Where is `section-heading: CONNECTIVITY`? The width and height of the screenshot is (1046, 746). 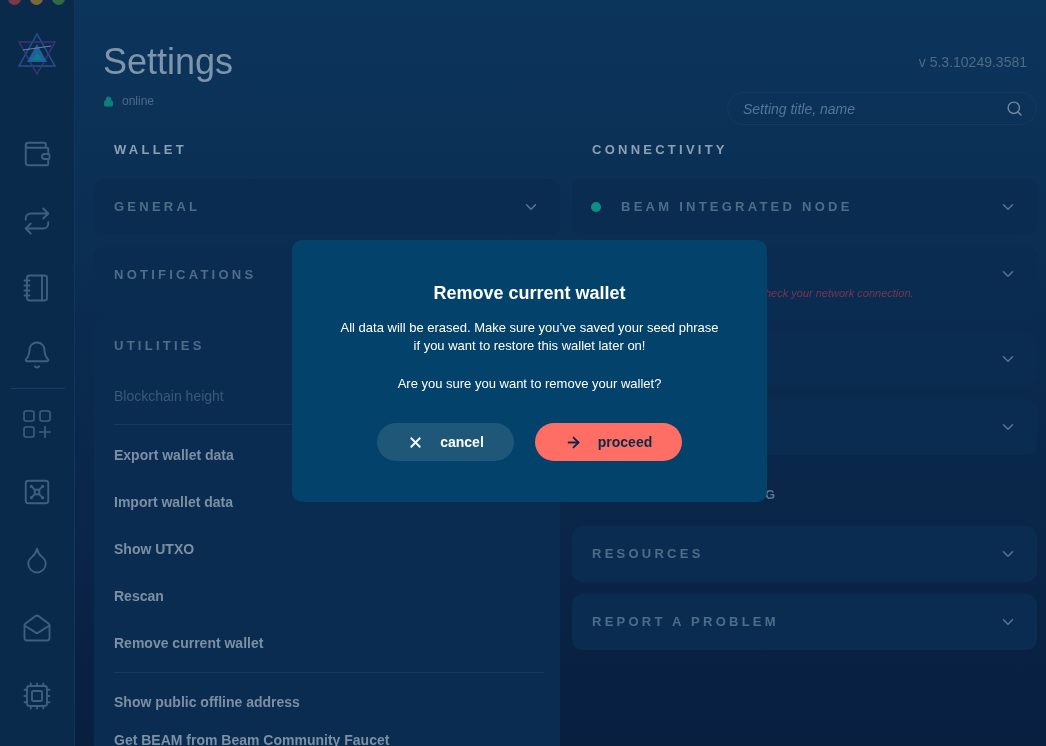
section-heading: CONNECTIVITY is located at coordinates (660, 150).